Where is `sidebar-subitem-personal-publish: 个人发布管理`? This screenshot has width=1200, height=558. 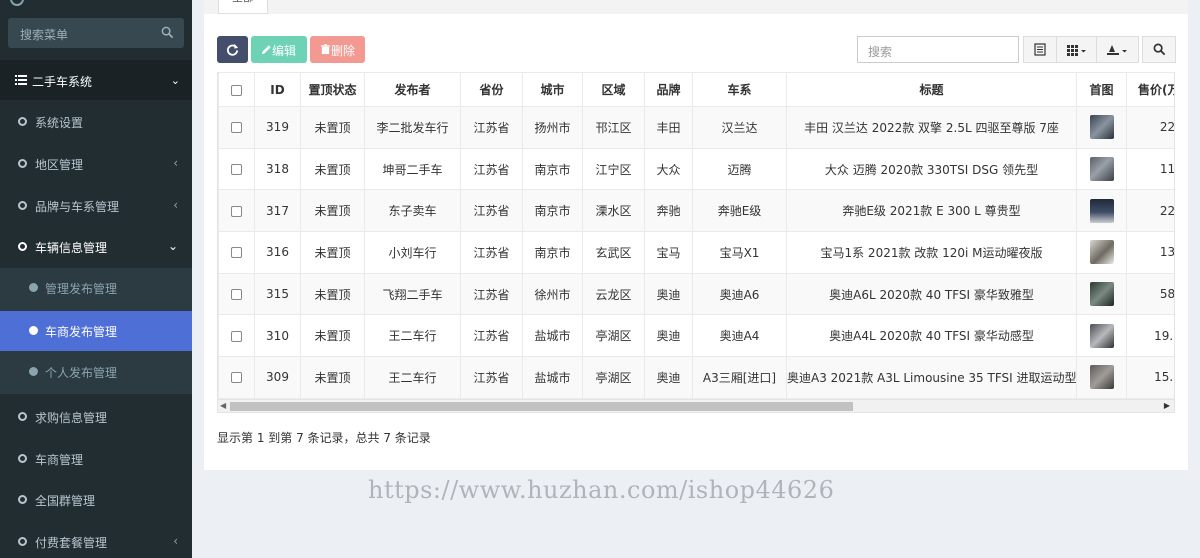 sidebar-subitem-personal-publish: 个人发布管理 is located at coordinates (96, 372).